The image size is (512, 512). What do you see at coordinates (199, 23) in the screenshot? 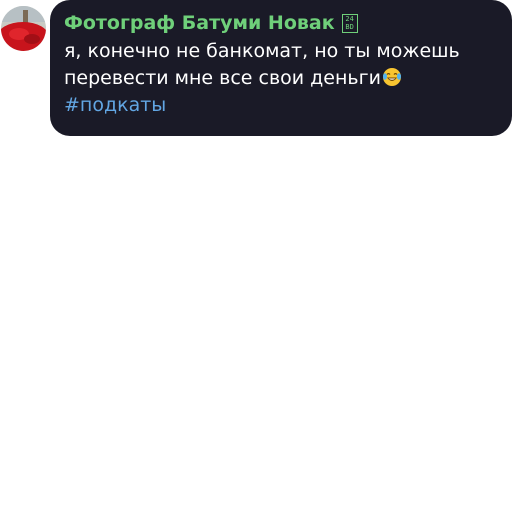
I see `sender-name-label: Фотограф Батуми Новак` at bounding box center [199, 23].